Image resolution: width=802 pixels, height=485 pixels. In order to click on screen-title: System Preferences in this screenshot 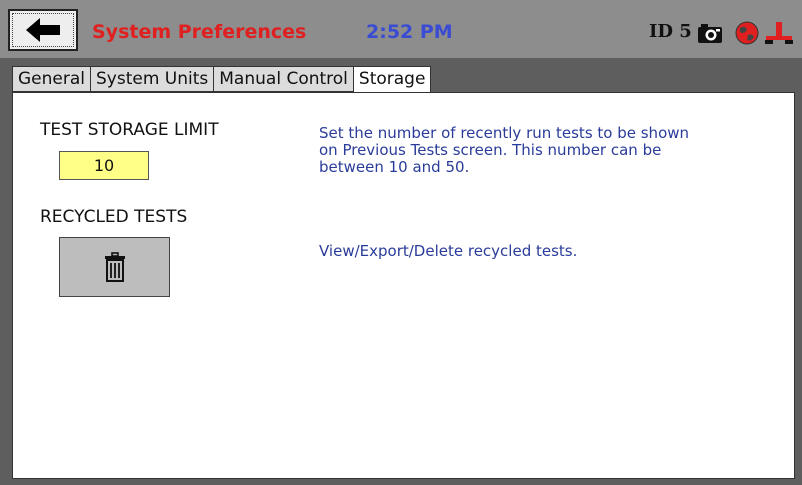, I will do `click(199, 32)`.